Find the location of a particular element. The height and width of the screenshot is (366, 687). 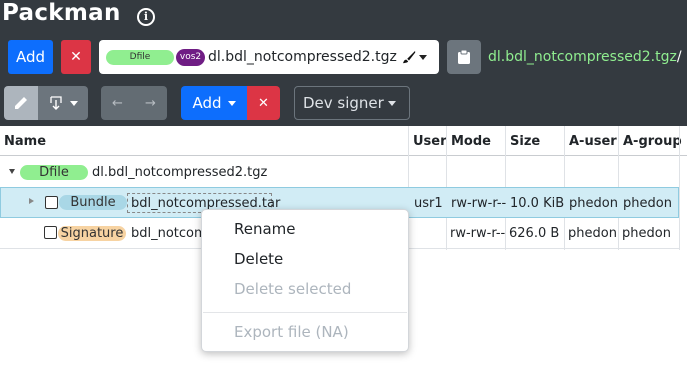

col-size: Size is located at coordinates (525, 141).